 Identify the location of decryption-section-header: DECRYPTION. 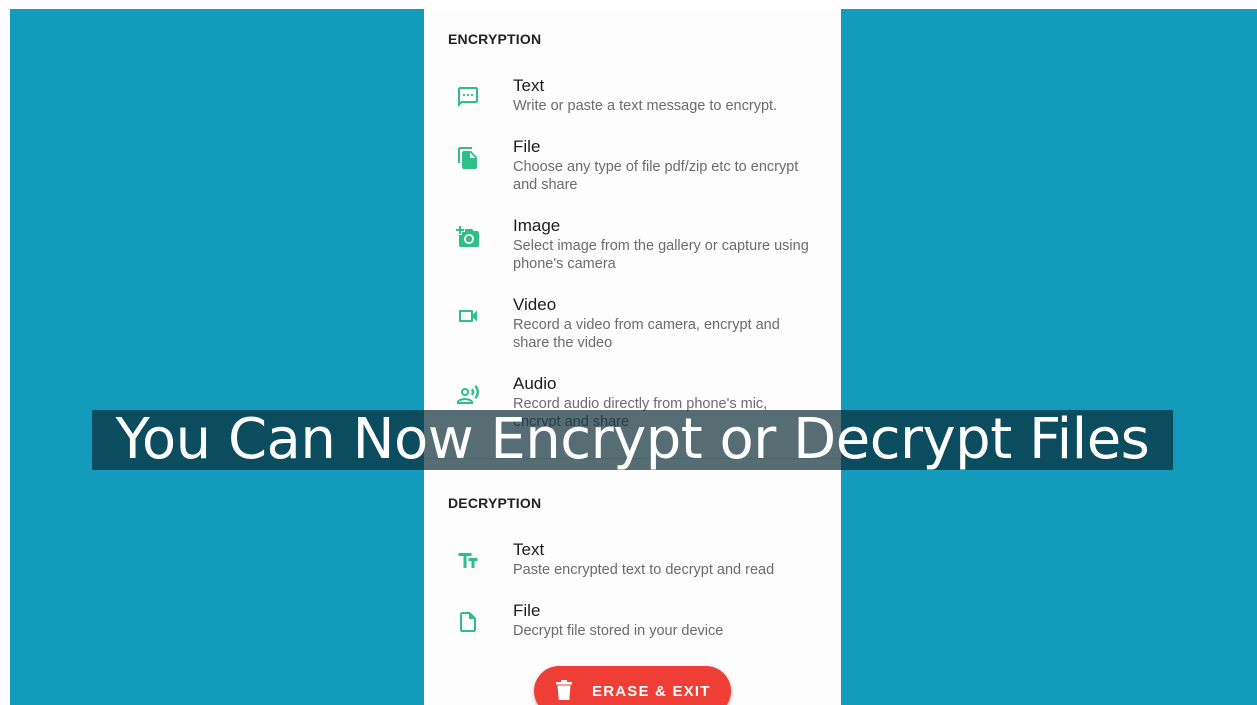
(495, 503).